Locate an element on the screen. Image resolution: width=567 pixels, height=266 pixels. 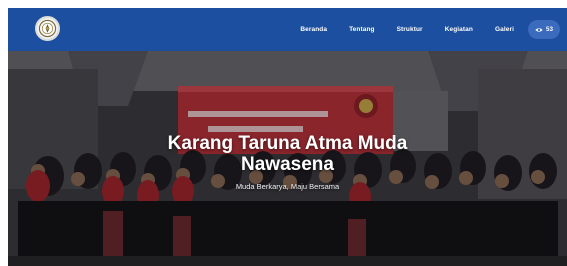
nav-tentang: Tentang is located at coordinates (362, 29).